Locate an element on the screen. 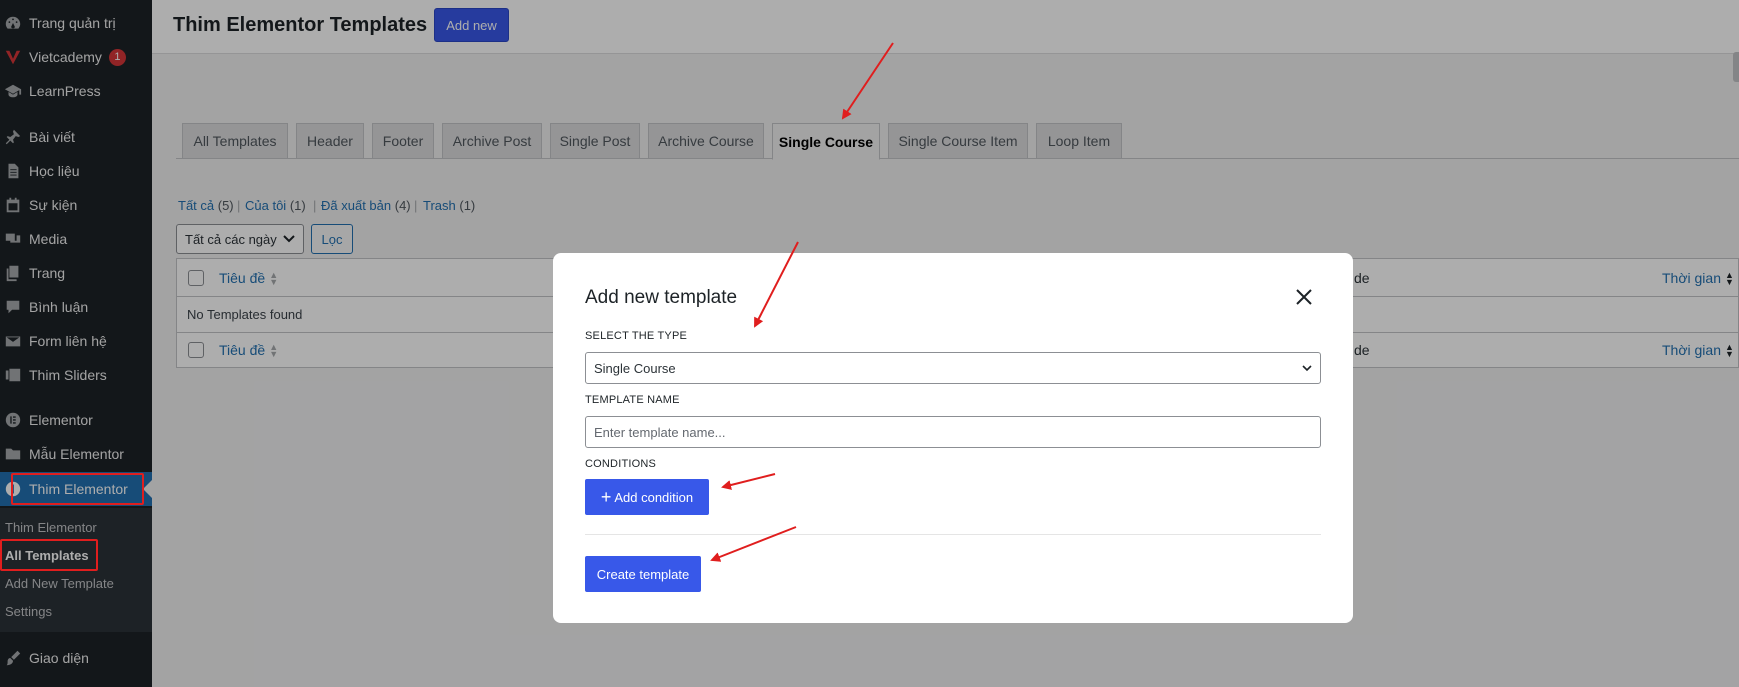  template-name-label: TEMPLATE NAME is located at coordinates (632, 400).